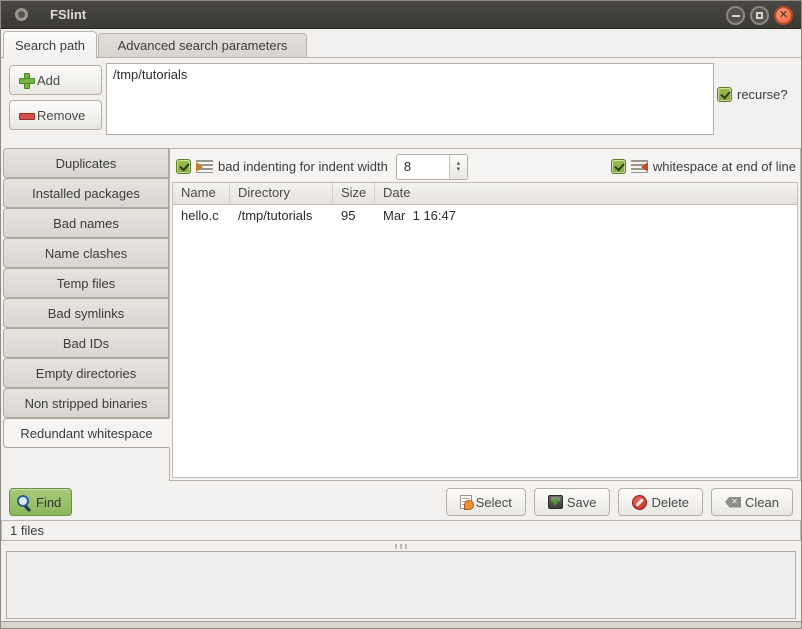  Describe the element at coordinates (423, 167) in the screenshot. I see `indent-width-value: 8` at that location.